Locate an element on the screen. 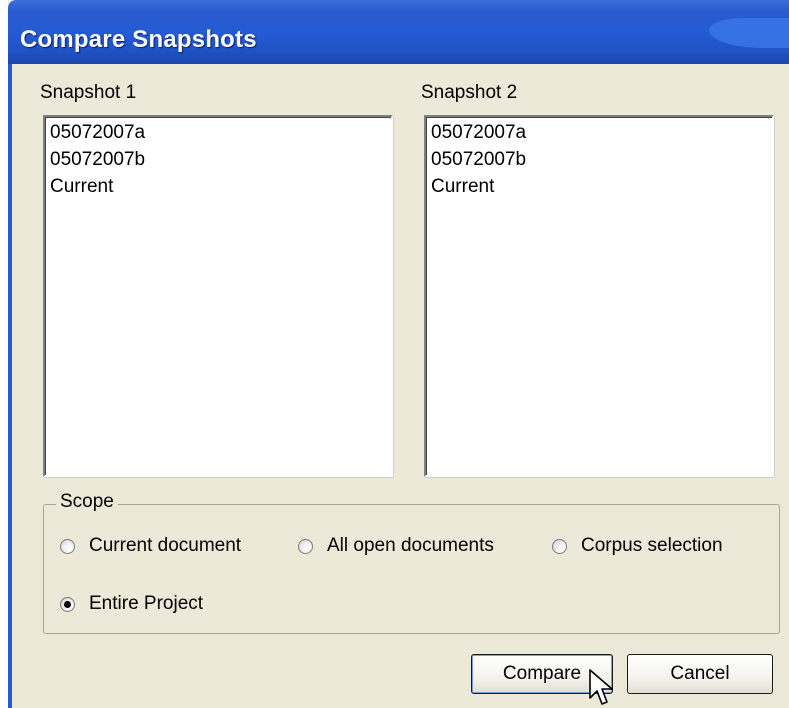 Image resolution: width=789 pixels, height=708 pixels. scope-label: Scope is located at coordinates (87, 502).